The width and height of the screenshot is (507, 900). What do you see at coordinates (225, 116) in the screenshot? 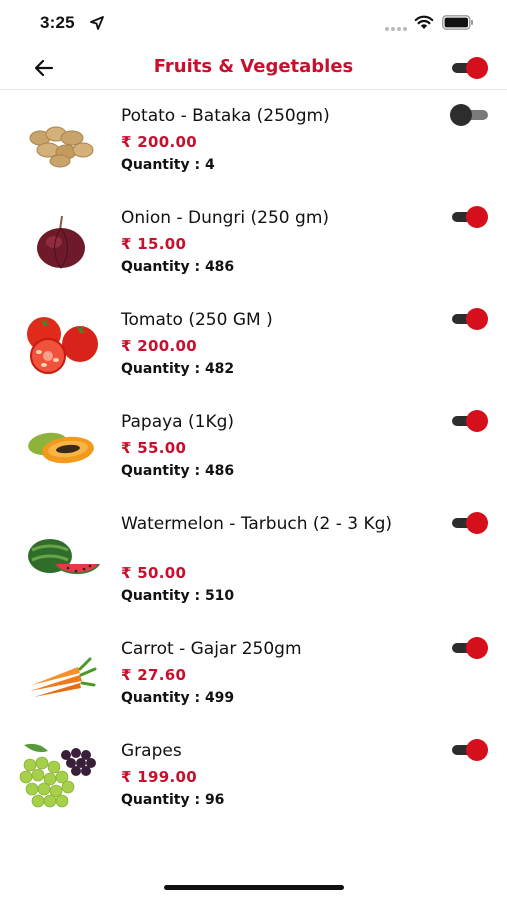
I see `product-name: Potato - Bataka (250gm)` at bounding box center [225, 116].